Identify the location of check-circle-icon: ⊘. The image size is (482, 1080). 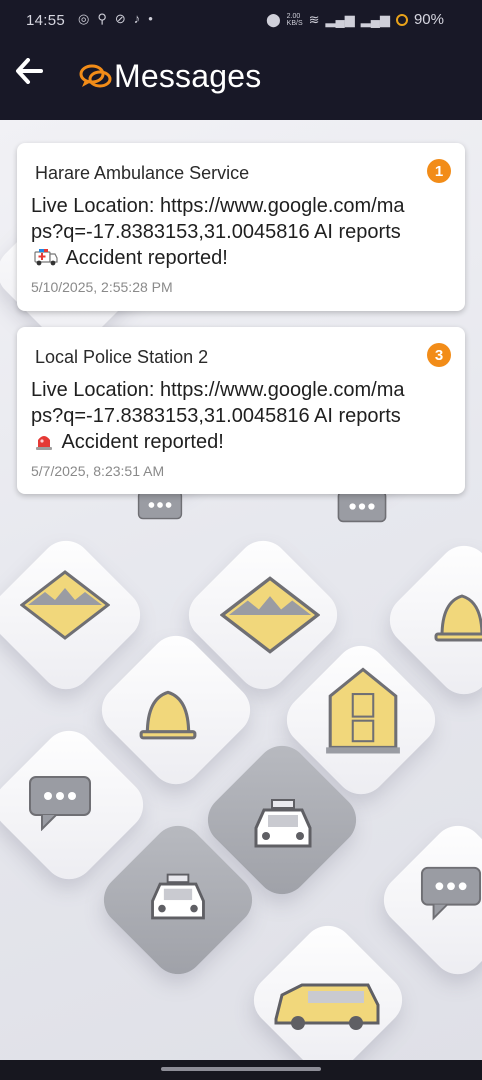
(120, 18).